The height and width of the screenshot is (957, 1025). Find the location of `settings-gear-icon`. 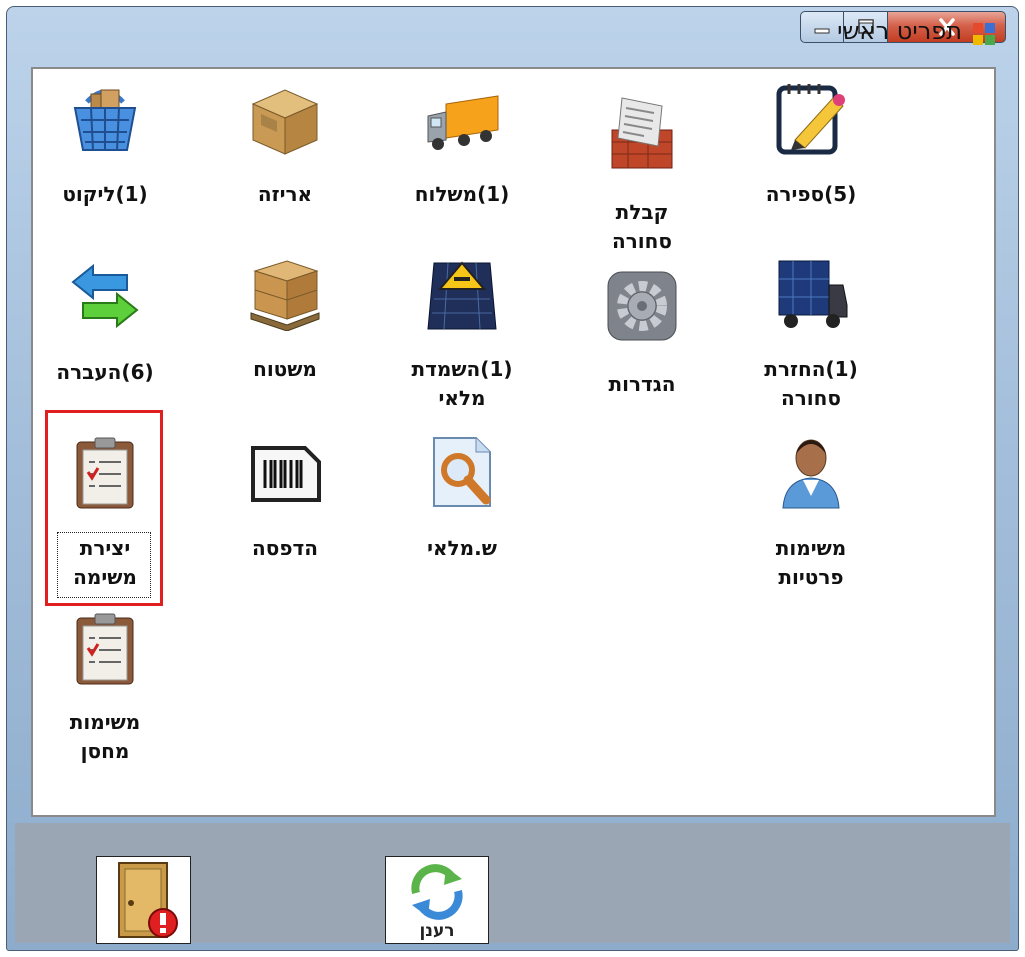

settings-gear-icon is located at coordinates (642, 306).